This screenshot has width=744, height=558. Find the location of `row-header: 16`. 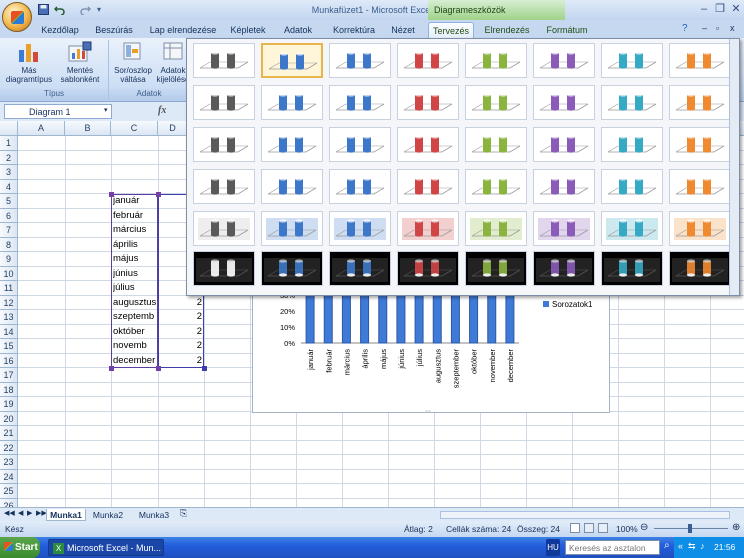

row-header: 16 is located at coordinates (9, 360).